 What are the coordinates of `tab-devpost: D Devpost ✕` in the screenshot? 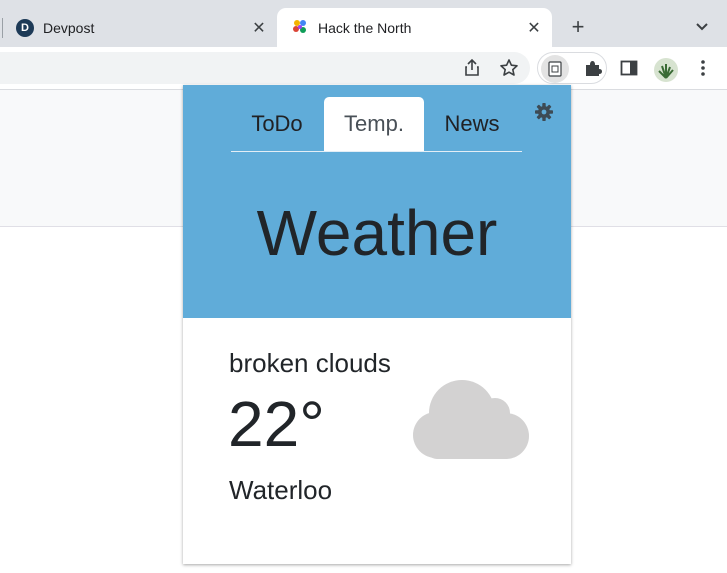 It's located at (138, 27).